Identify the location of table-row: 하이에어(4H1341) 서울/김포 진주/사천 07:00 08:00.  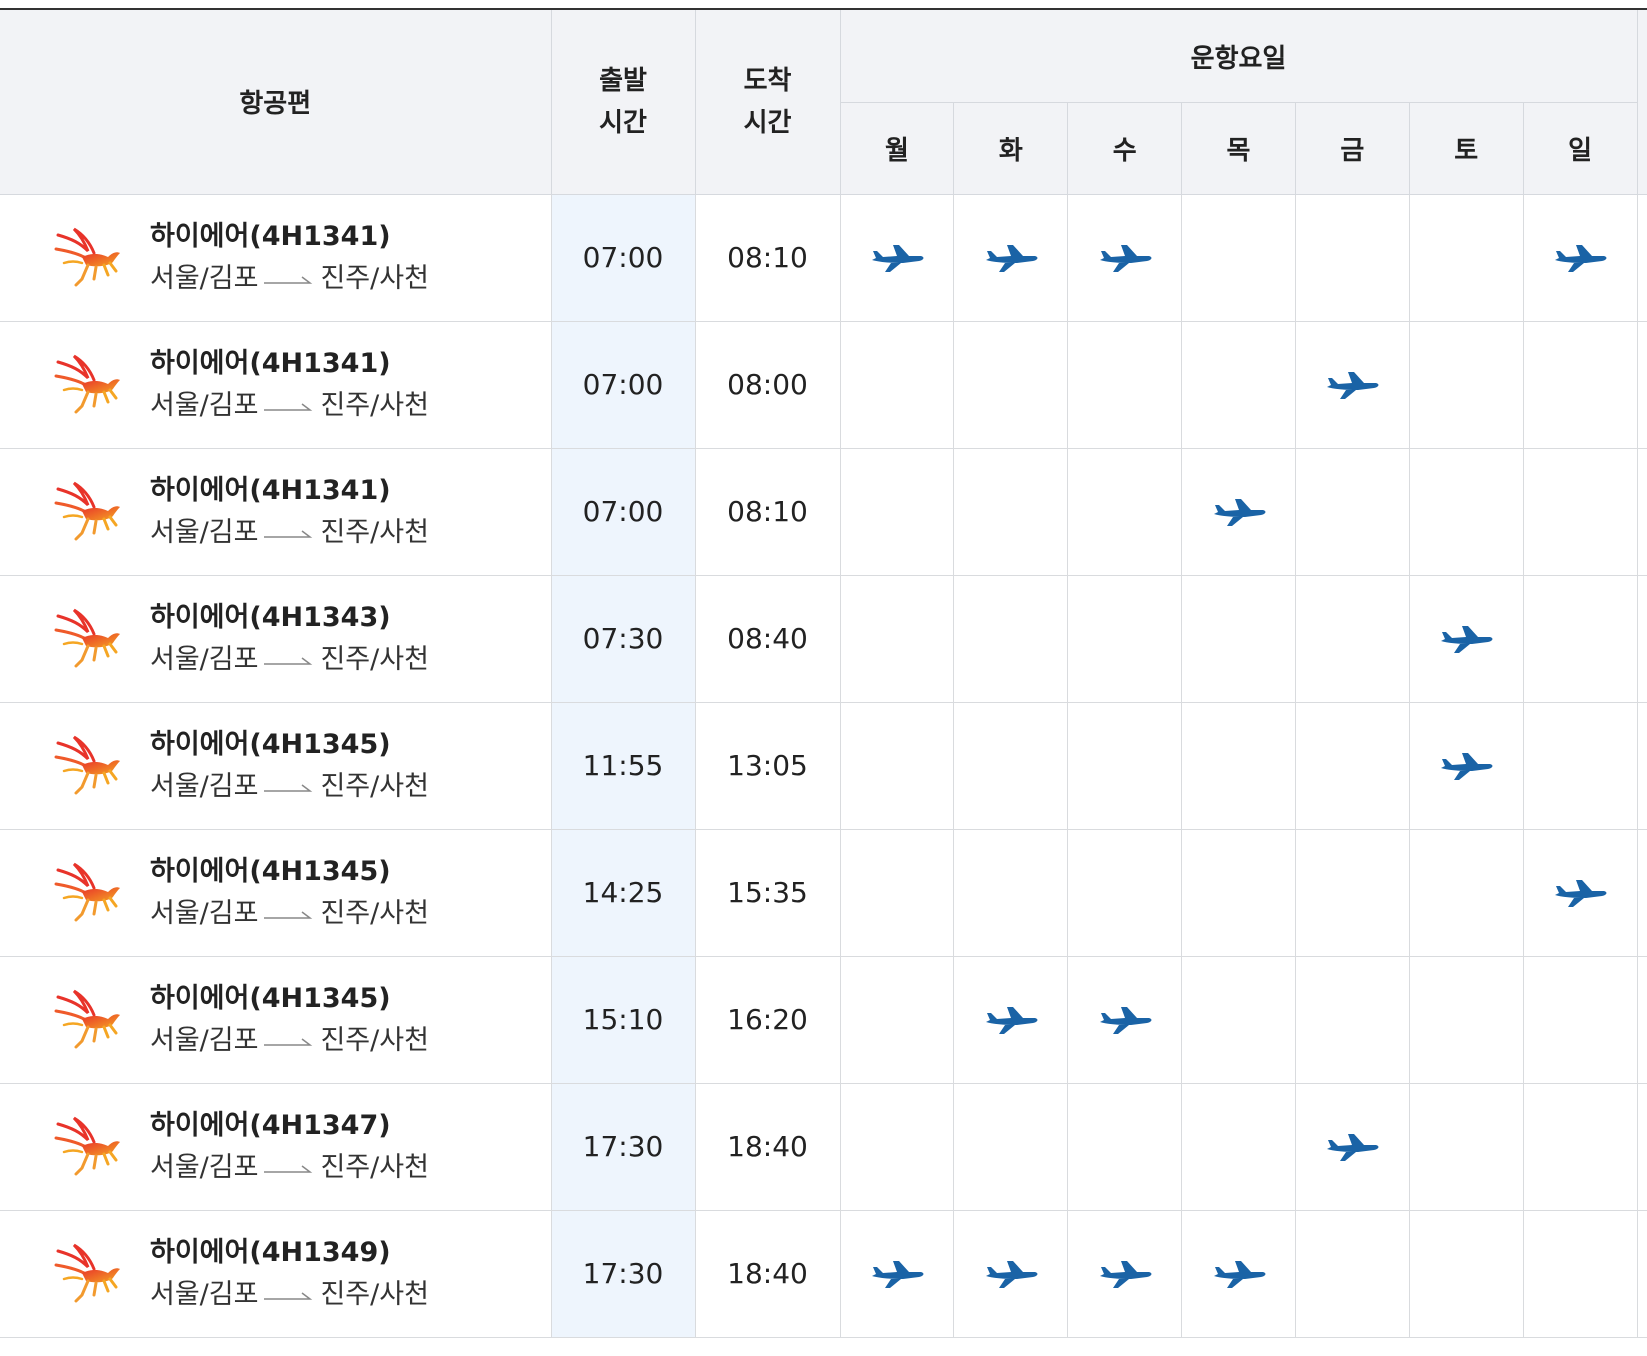
(823, 385).